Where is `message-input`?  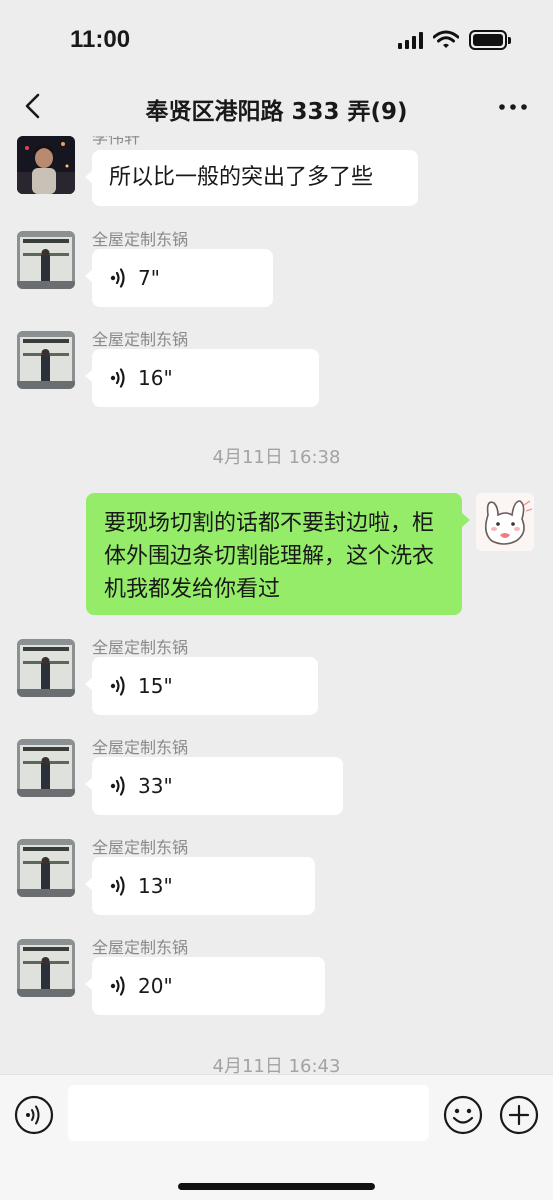
message-input is located at coordinates (248, 1113).